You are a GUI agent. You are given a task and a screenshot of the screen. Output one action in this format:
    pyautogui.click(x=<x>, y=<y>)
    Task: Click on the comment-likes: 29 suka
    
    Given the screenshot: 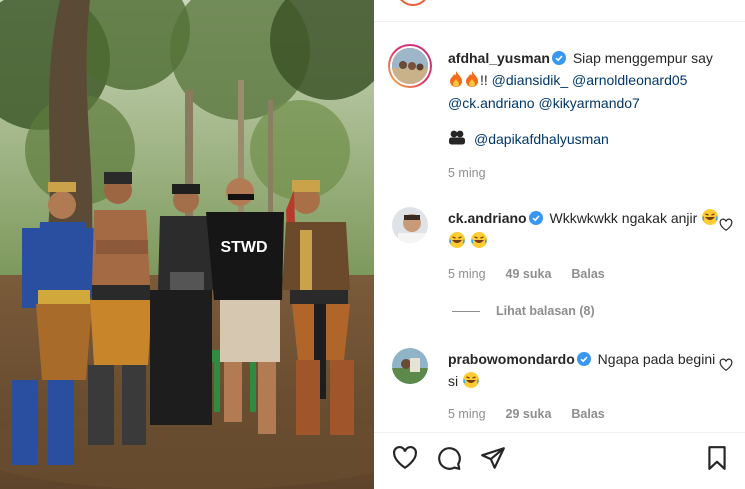 What is the action you would take?
    pyautogui.click(x=529, y=414)
    